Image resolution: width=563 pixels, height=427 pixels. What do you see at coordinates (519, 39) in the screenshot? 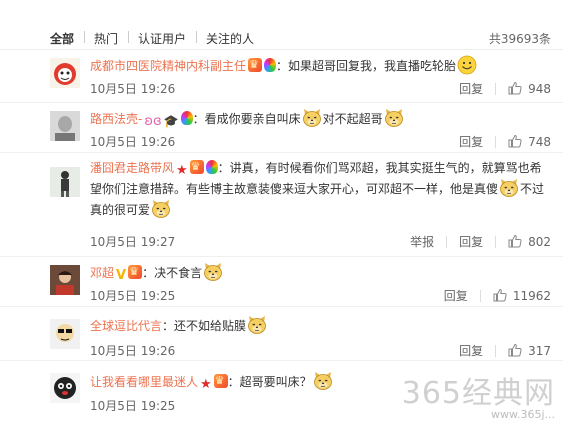
I see `comment-total-count: 共39693条` at bounding box center [519, 39].